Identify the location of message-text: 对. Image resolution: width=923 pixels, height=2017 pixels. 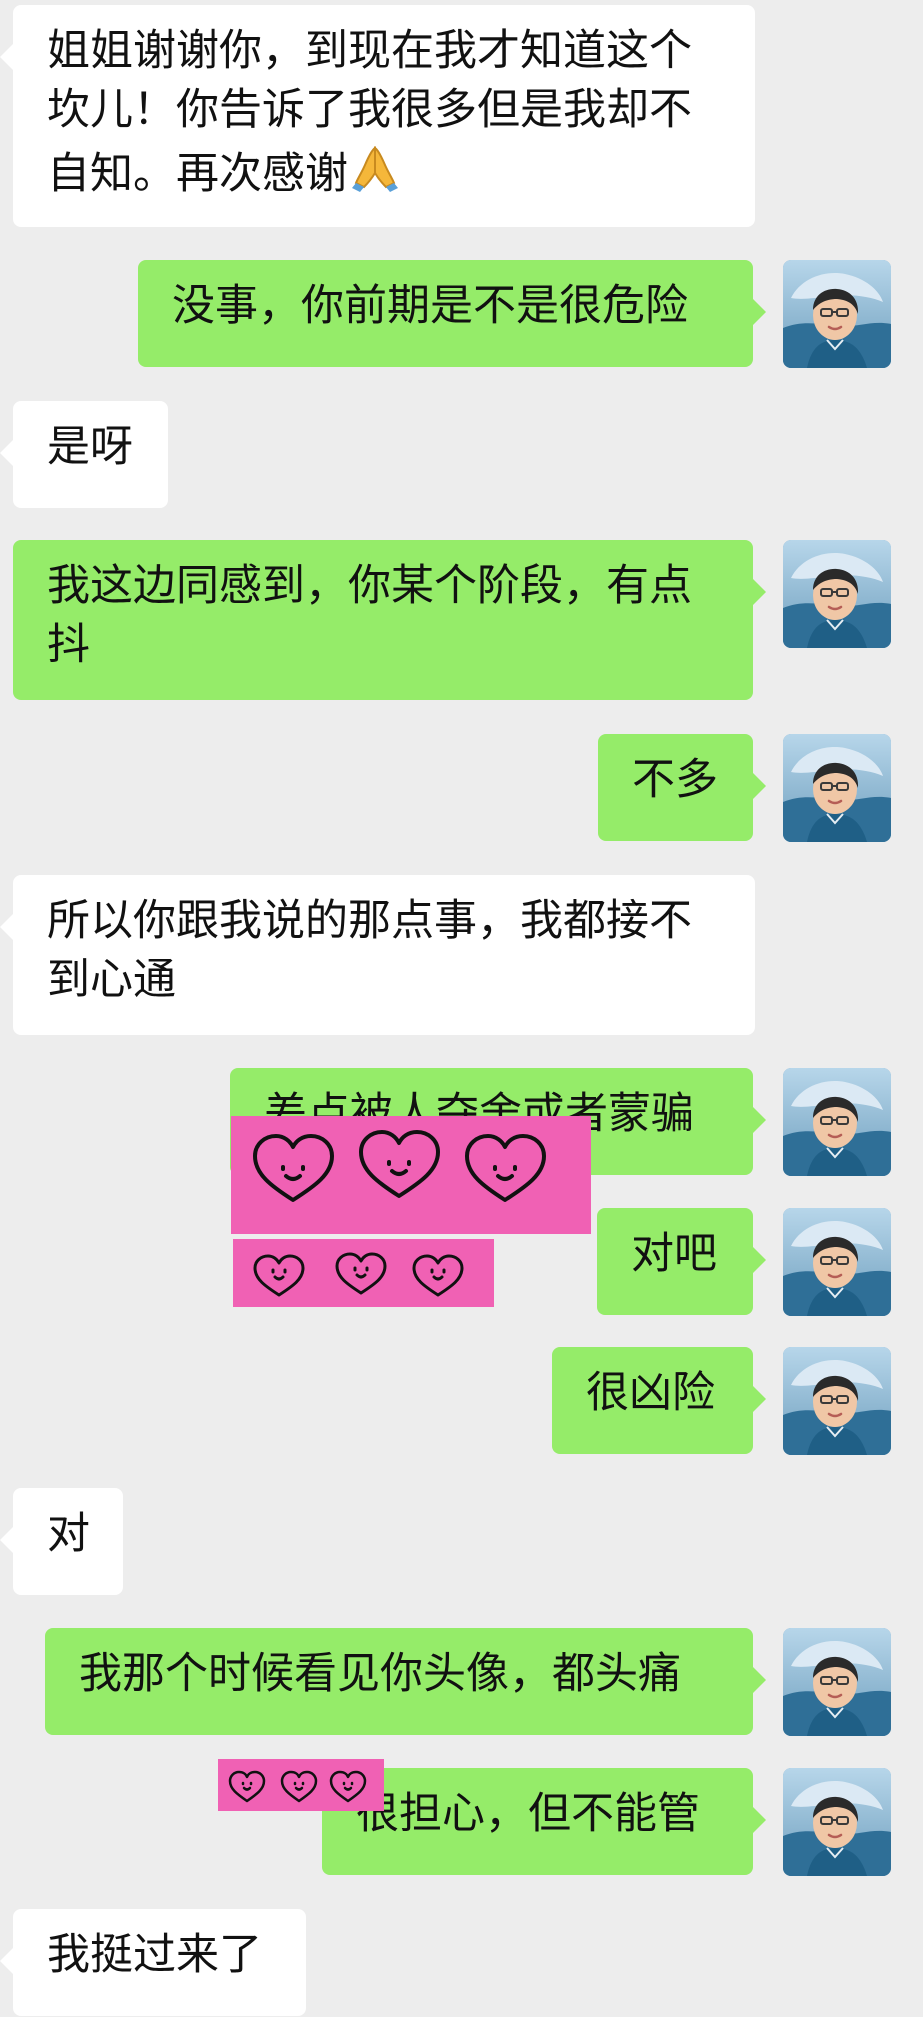
(68, 1534).